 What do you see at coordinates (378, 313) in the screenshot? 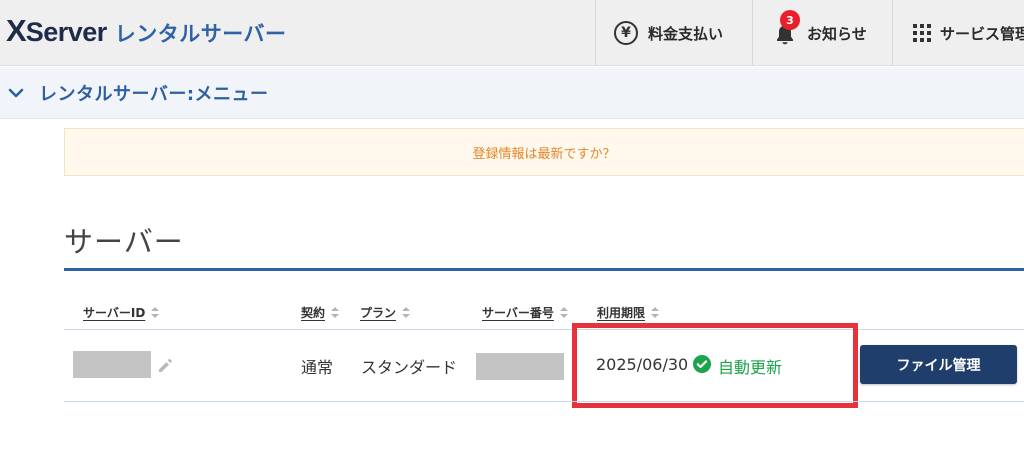
I see `plan-header-label: プラン` at bounding box center [378, 313].